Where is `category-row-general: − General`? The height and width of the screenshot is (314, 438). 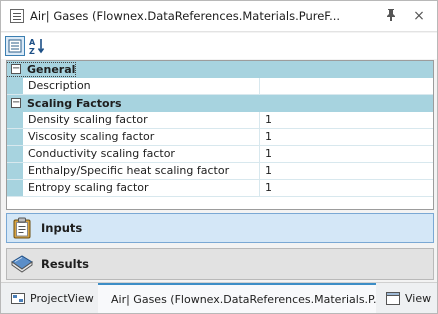
category-row-general: − General is located at coordinates (220, 69).